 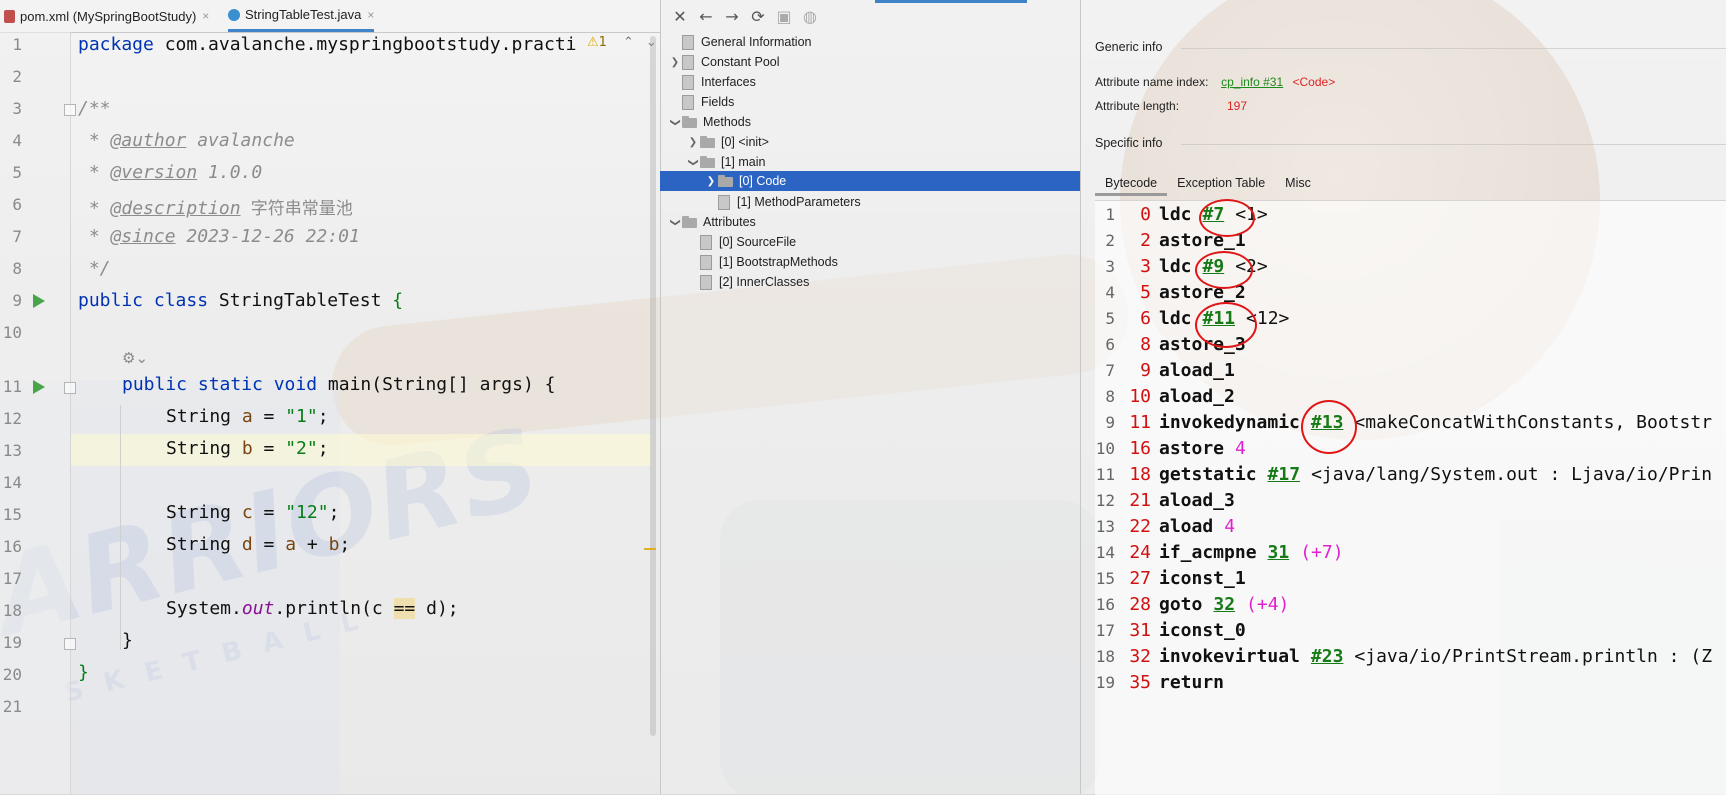 What do you see at coordinates (334, 608) in the screenshot?
I see `method-call: .println(c` at bounding box center [334, 608].